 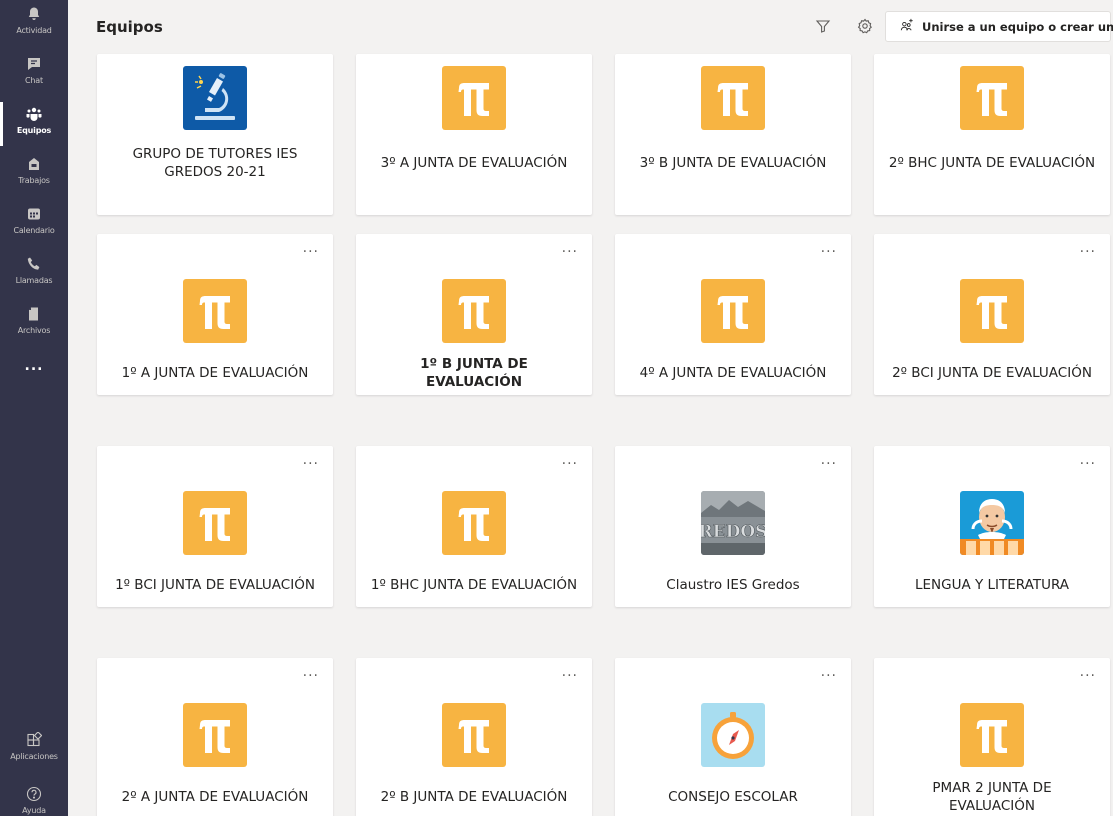 I want to click on team-card: 3º A JUNTA DE EVALUACIÓN, so click(x=474, y=134).